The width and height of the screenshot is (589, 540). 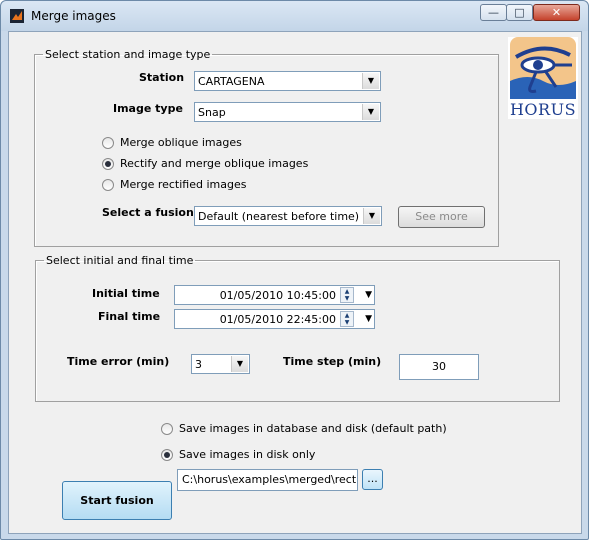 I want to click on start-fusion-button: Start fusion, so click(x=117, y=500).